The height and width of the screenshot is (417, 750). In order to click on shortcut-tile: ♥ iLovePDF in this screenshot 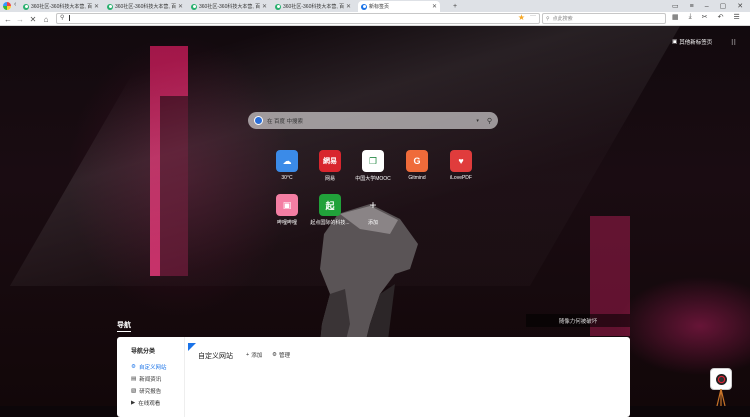, I will do `click(461, 170)`.